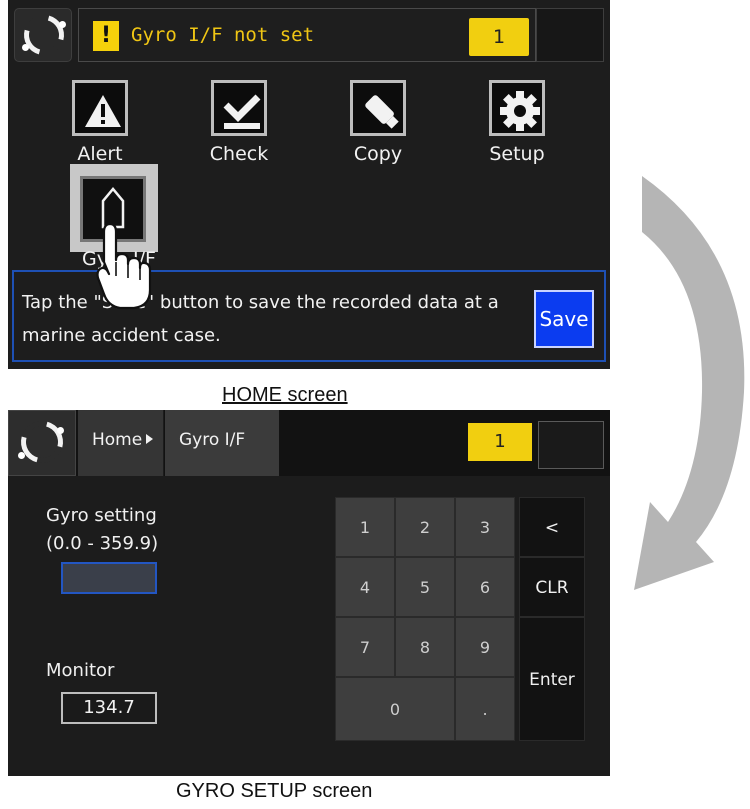 The width and height of the screenshot is (750, 809). What do you see at coordinates (100, 154) in the screenshot?
I see `alert-label: Alert` at bounding box center [100, 154].